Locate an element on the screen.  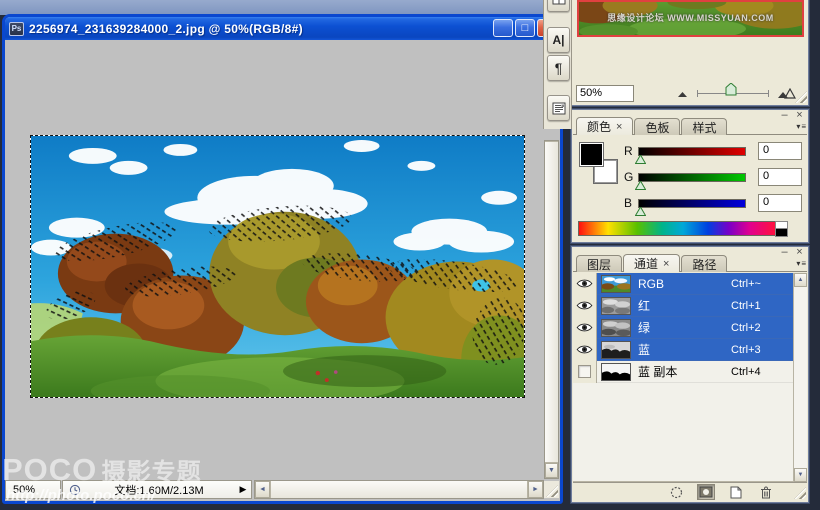
green-slider-row: G 0 is located at coordinates (713, 178).